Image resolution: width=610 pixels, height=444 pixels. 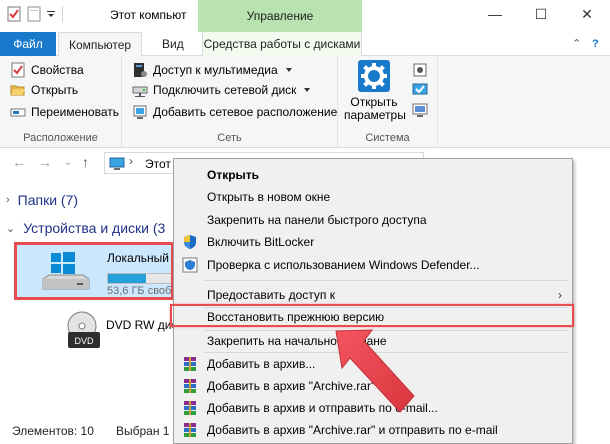 What do you see at coordinates (271, 295) in the screenshot?
I see `menu-item-give-access-label: Предоставить доступ к` at bounding box center [271, 295].